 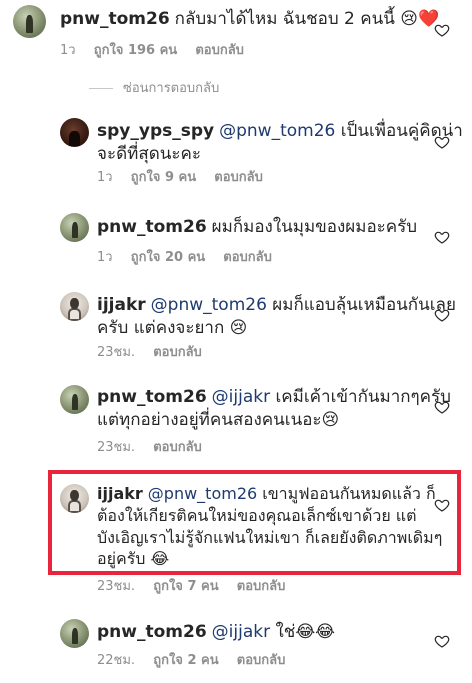 I want to click on hide-replies-button: ซ่อนการตอบกลับ, so click(x=154, y=87).